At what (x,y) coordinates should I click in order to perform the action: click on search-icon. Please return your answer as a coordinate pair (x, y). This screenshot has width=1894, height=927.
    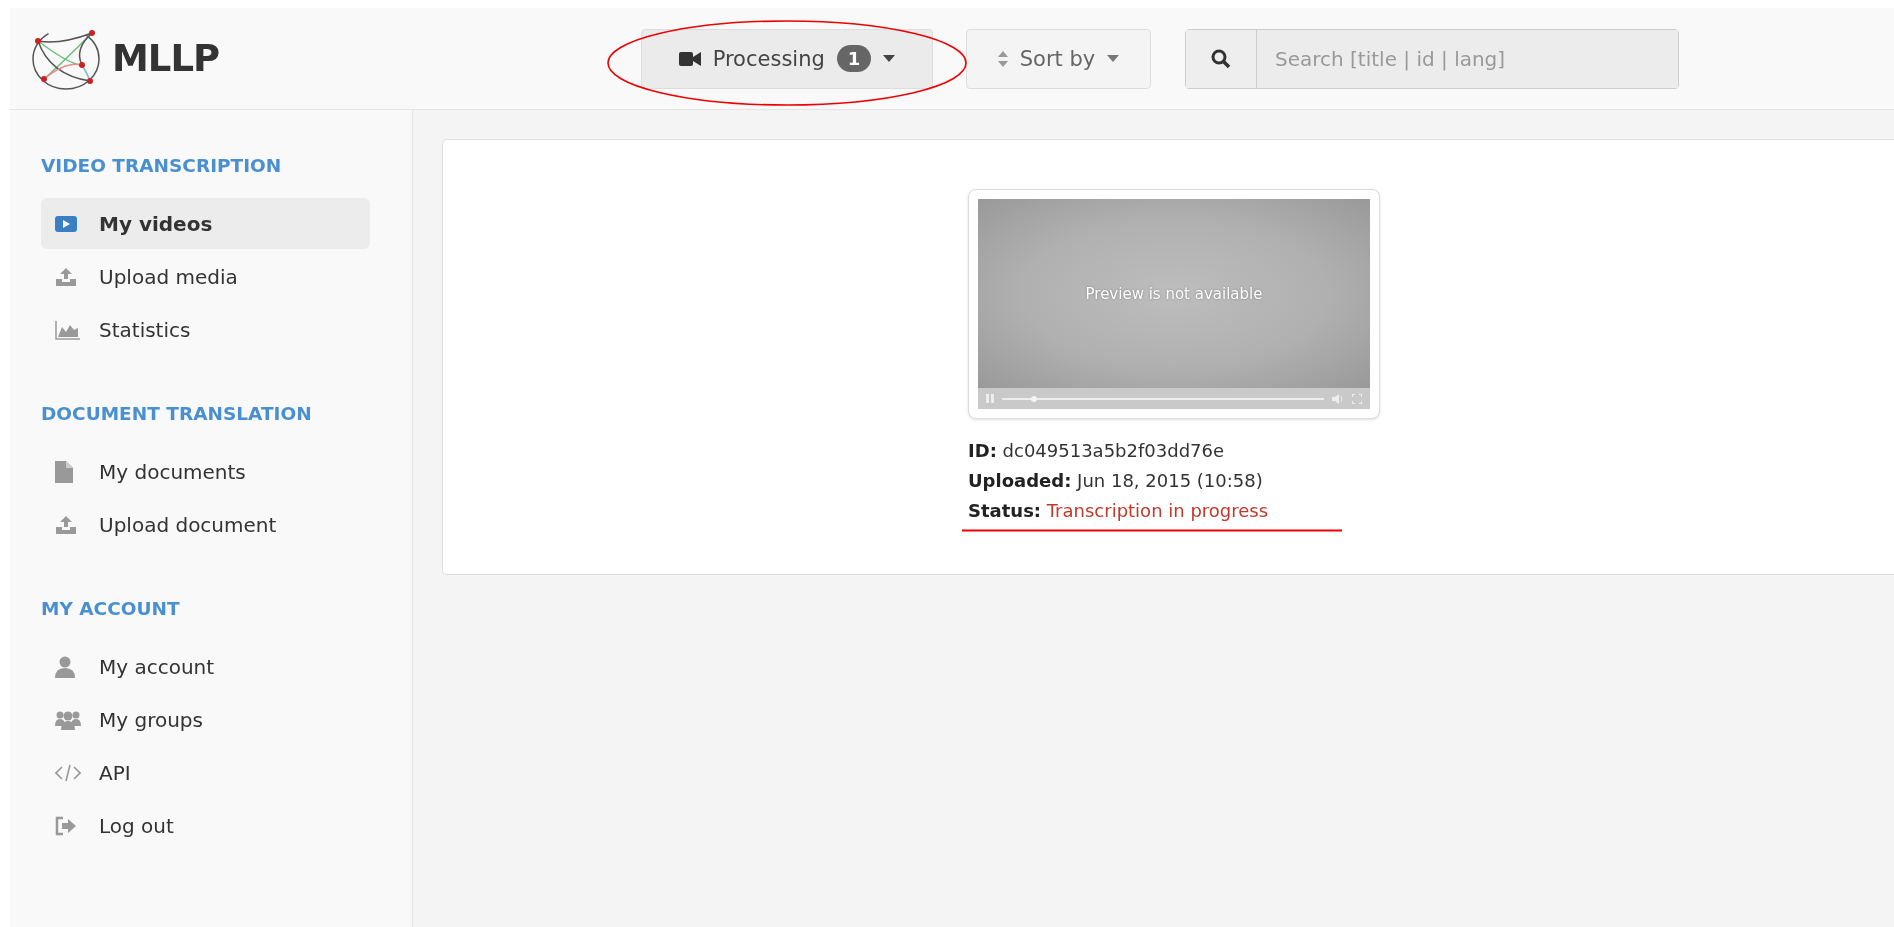
    Looking at the image, I should click on (1221, 58).